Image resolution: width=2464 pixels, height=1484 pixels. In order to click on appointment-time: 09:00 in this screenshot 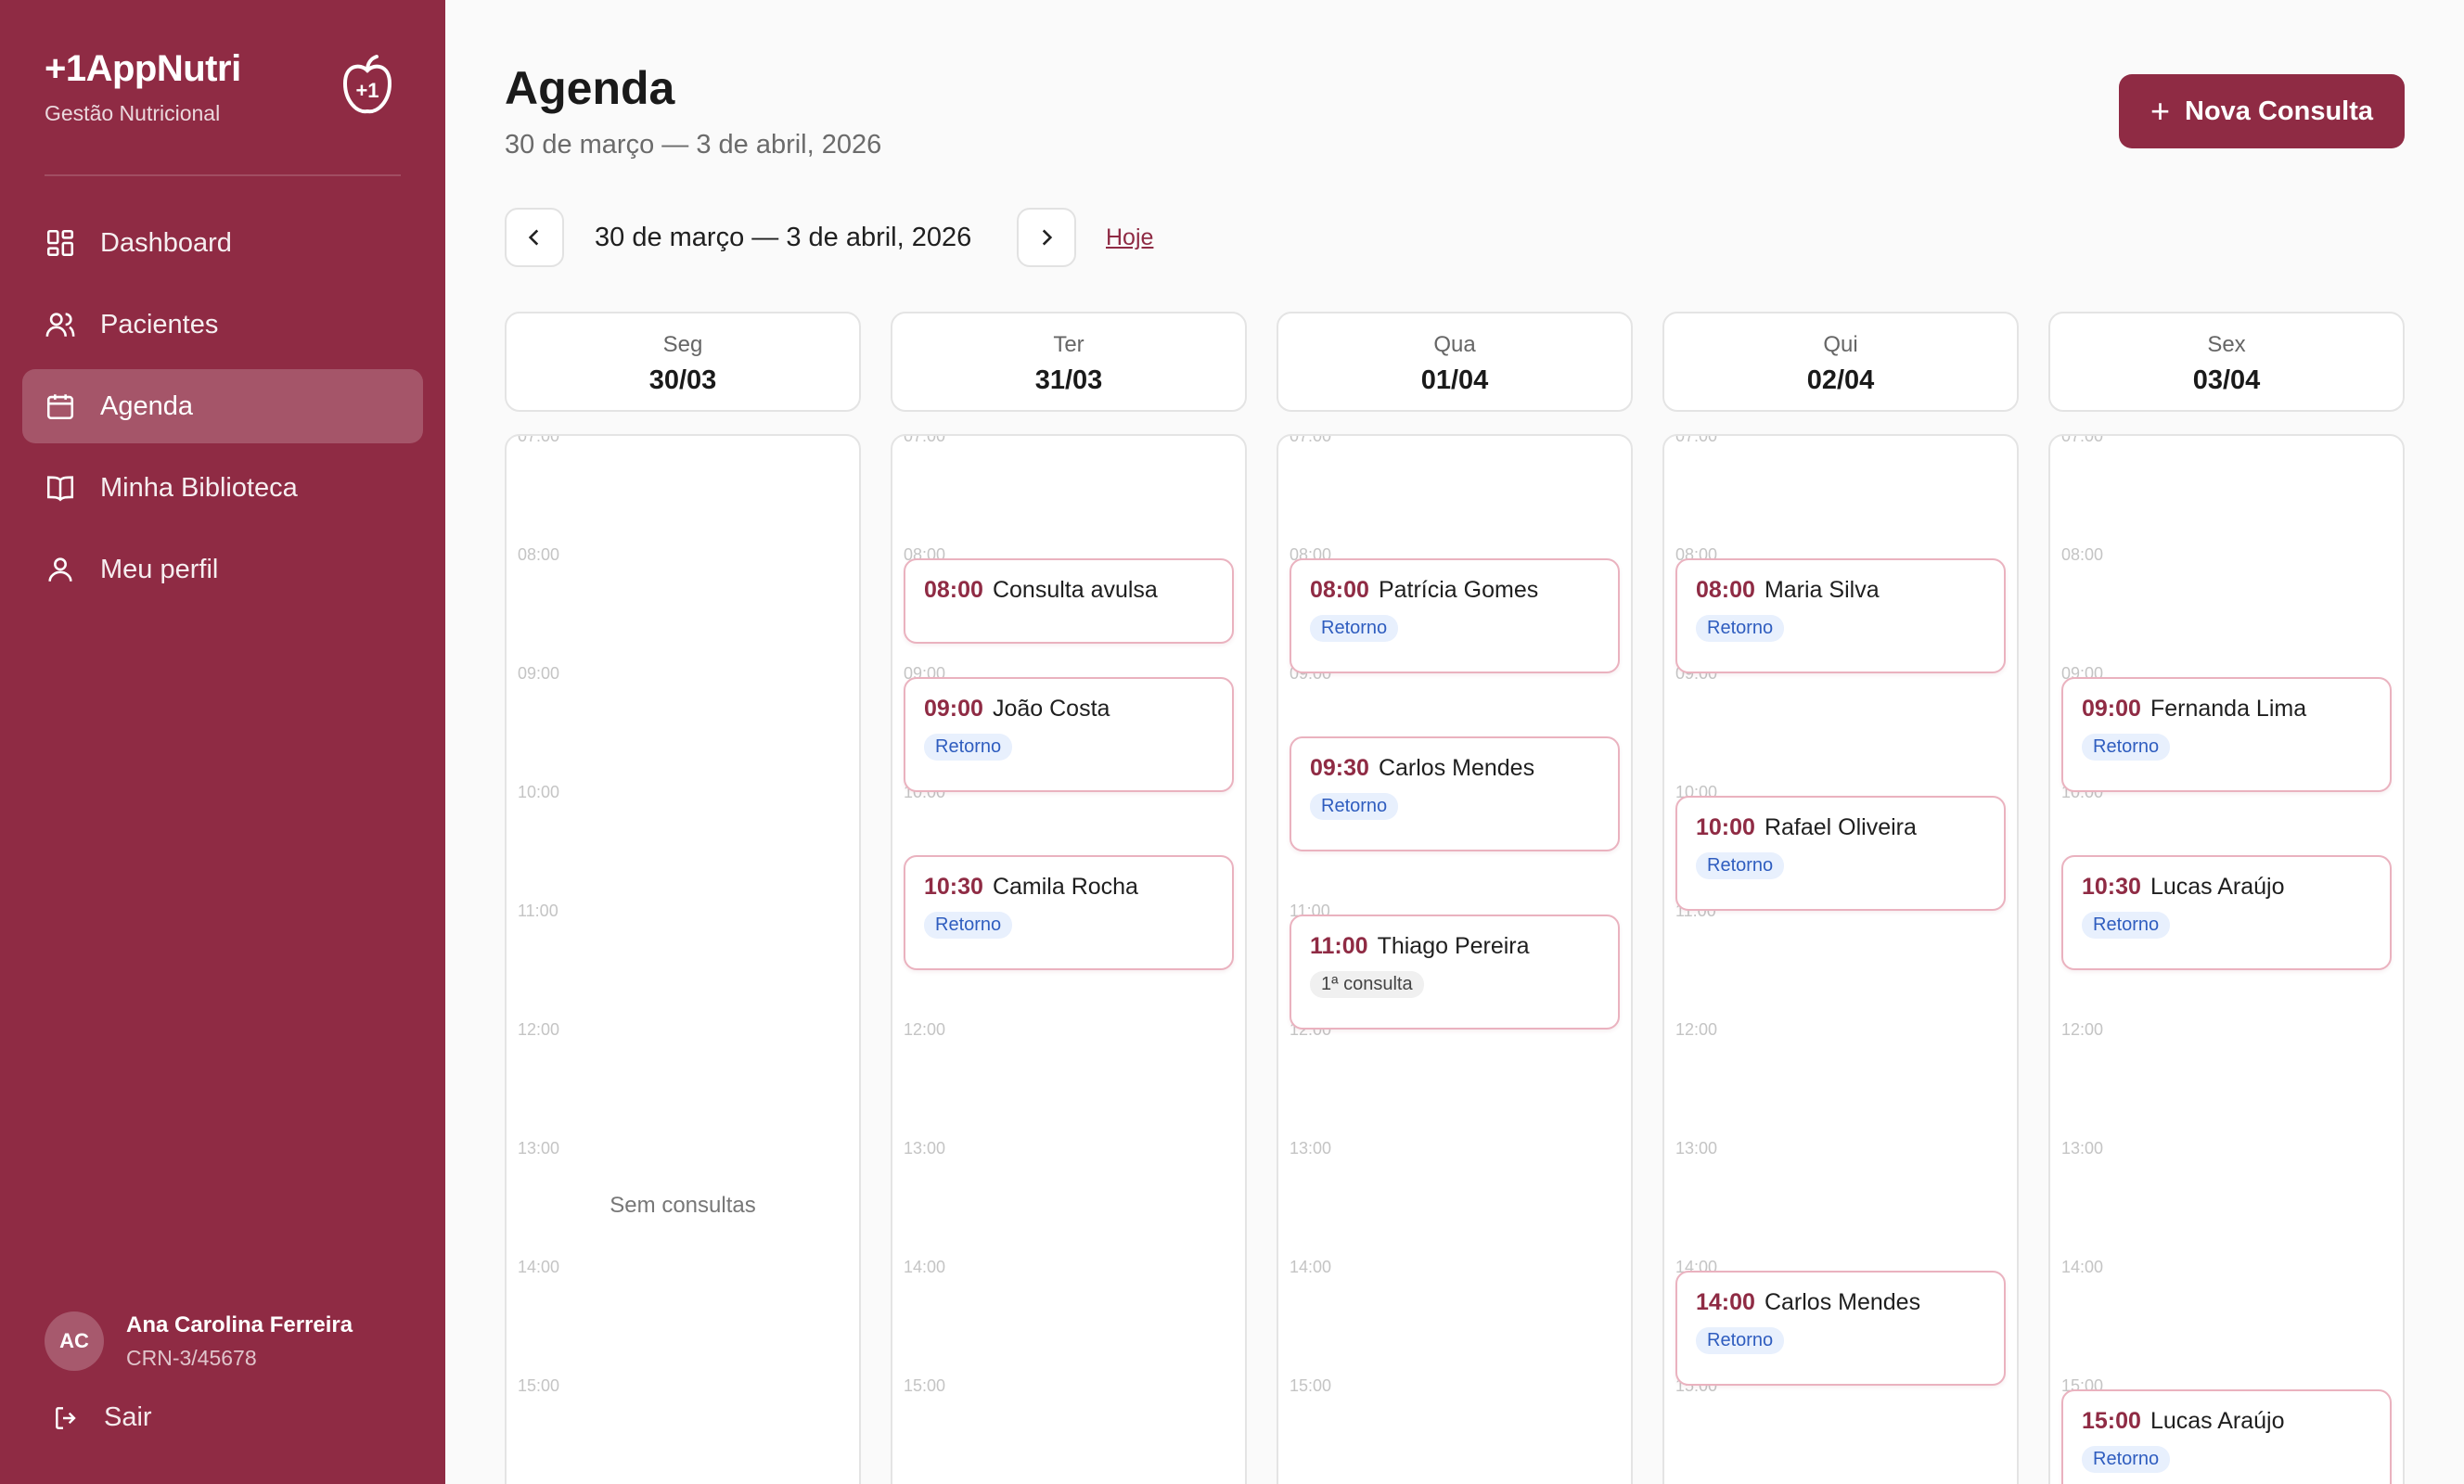, I will do `click(954, 709)`.